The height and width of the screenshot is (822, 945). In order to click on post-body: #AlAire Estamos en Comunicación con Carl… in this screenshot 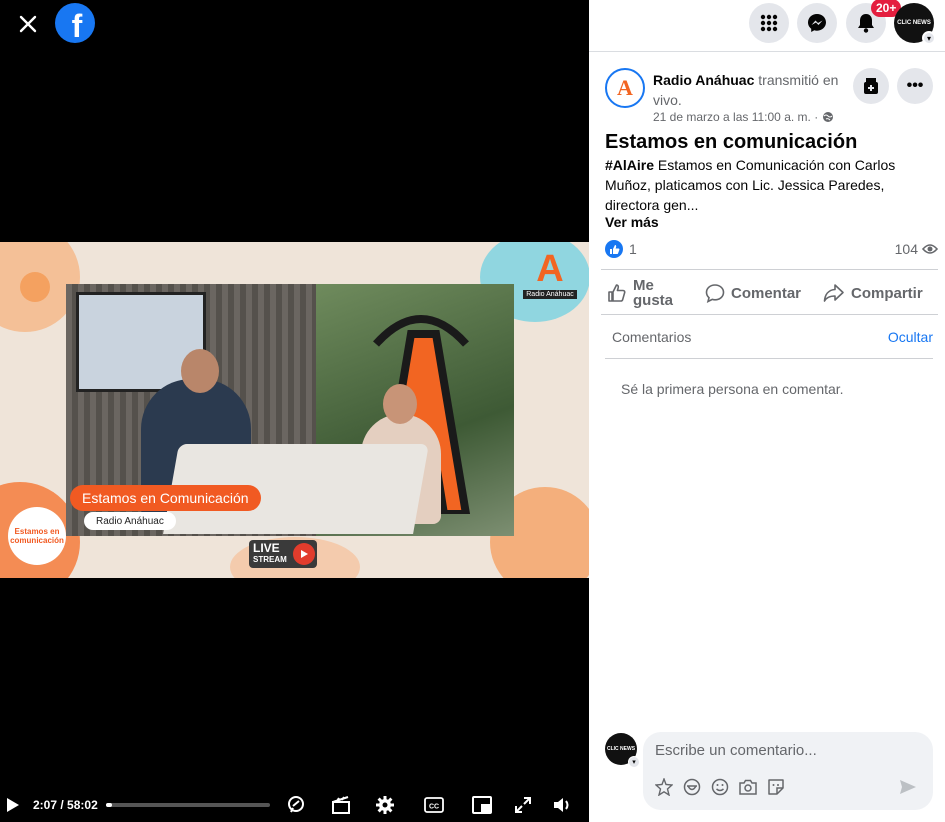, I will do `click(765, 185)`.